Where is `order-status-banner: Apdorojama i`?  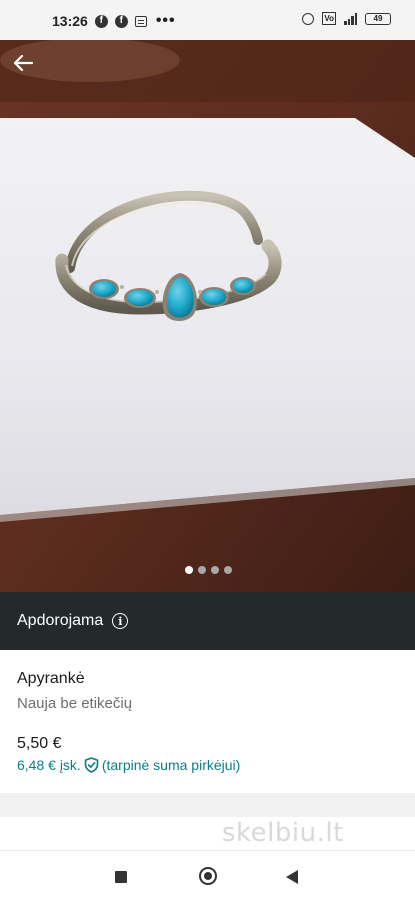 order-status-banner: Apdorojama i is located at coordinates (207, 621).